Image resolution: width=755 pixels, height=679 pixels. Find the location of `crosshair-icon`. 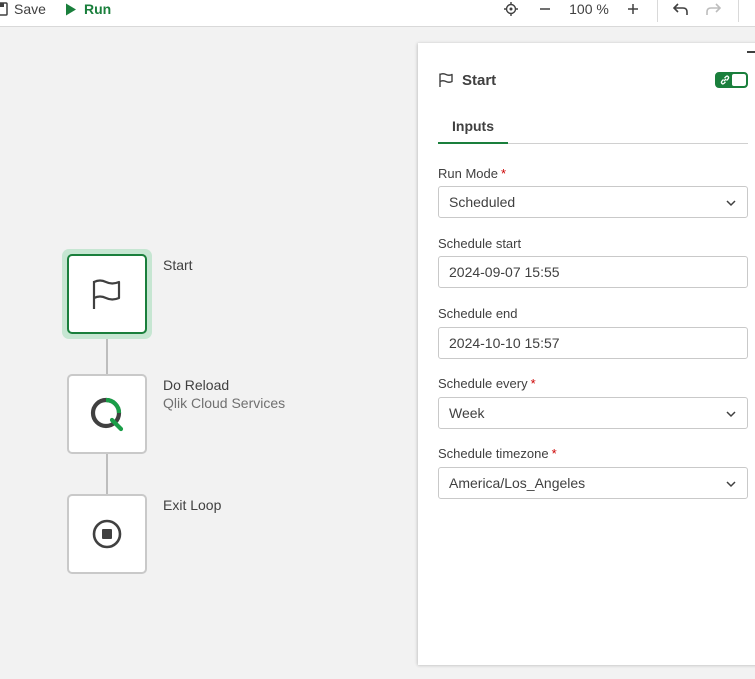

crosshair-icon is located at coordinates (511, 9).